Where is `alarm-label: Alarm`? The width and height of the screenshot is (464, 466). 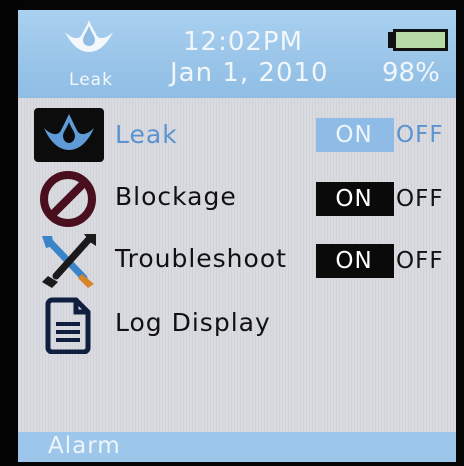 alarm-label: Alarm is located at coordinates (84, 446).